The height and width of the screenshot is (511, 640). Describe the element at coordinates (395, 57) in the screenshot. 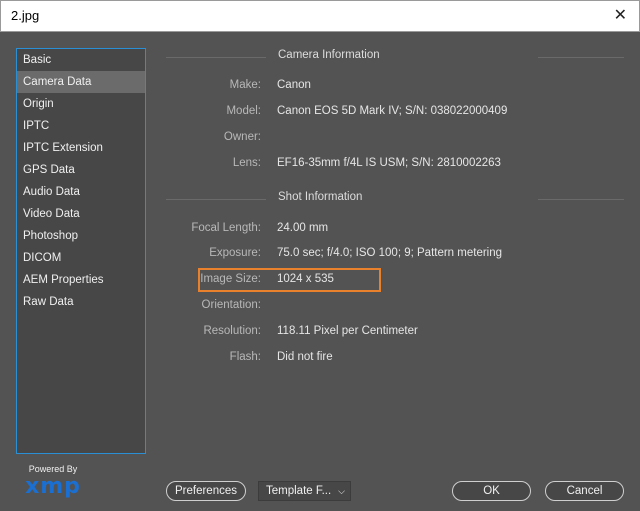

I see `camera-information-heading: Camera Information` at that location.